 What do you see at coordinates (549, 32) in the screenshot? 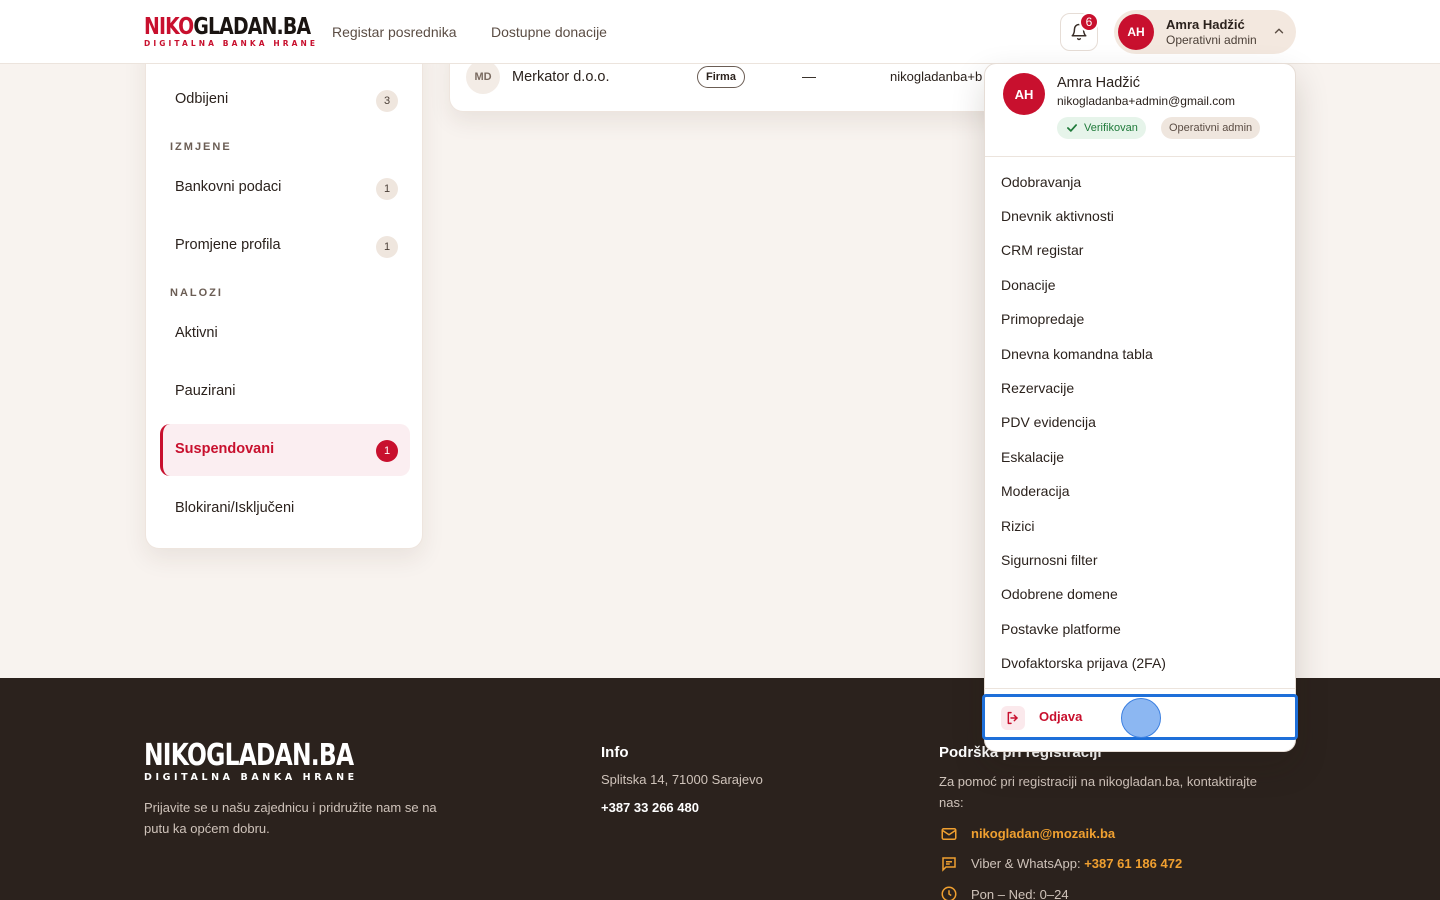
I see `nav-dostupne-donacije: Dostupne donacije` at bounding box center [549, 32].